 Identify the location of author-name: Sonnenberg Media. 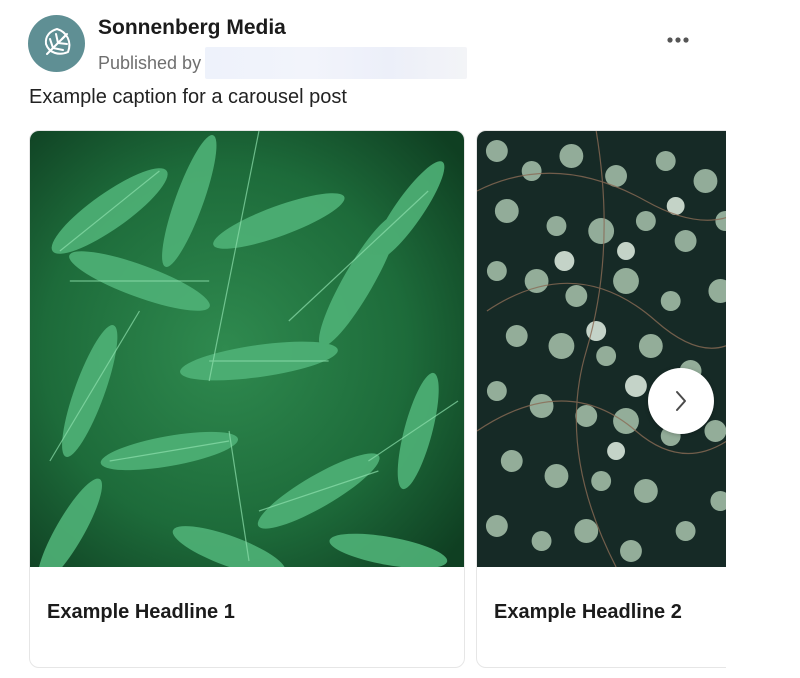
(192, 28).